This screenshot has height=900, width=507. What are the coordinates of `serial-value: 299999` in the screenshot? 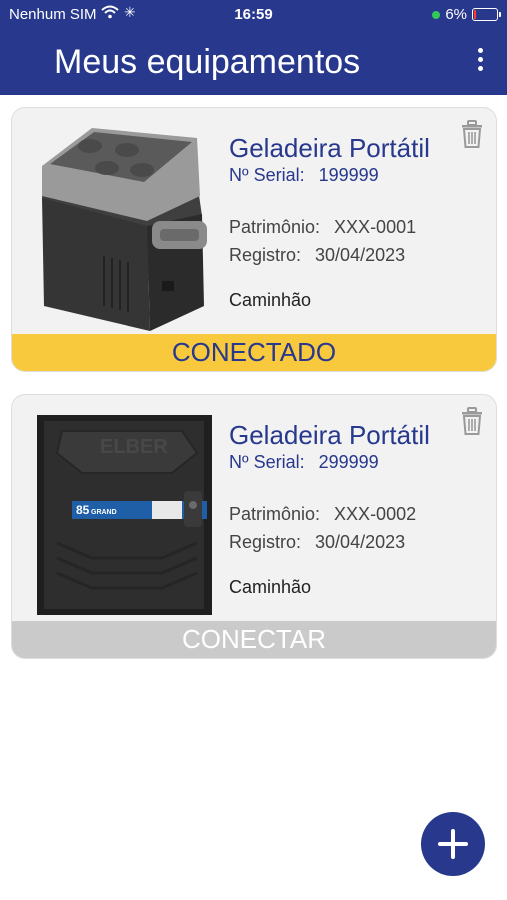 It's located at (348, 462).